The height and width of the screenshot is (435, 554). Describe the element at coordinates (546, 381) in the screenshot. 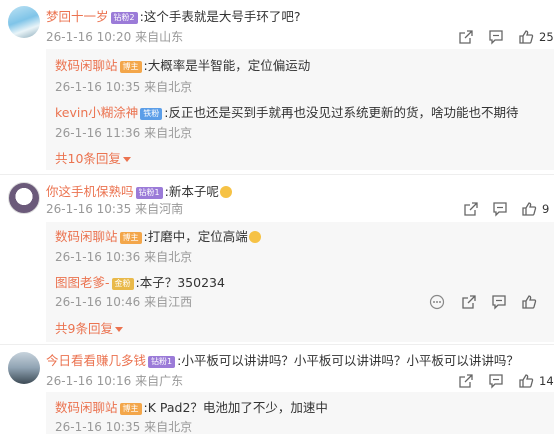

I see `like-count: 14` at that location.